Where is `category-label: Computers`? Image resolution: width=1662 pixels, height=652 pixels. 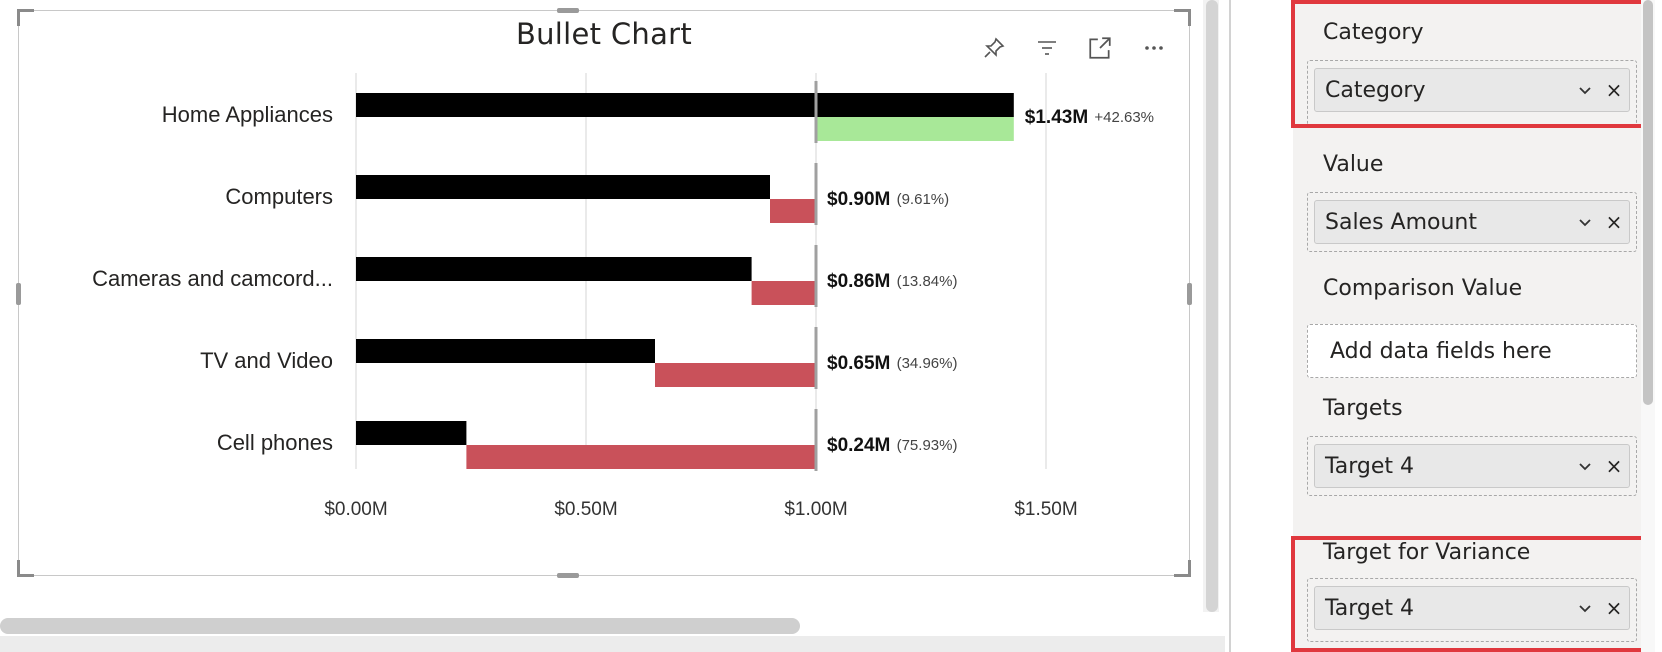 category-label: Computers is located at coordinates (279, 196).